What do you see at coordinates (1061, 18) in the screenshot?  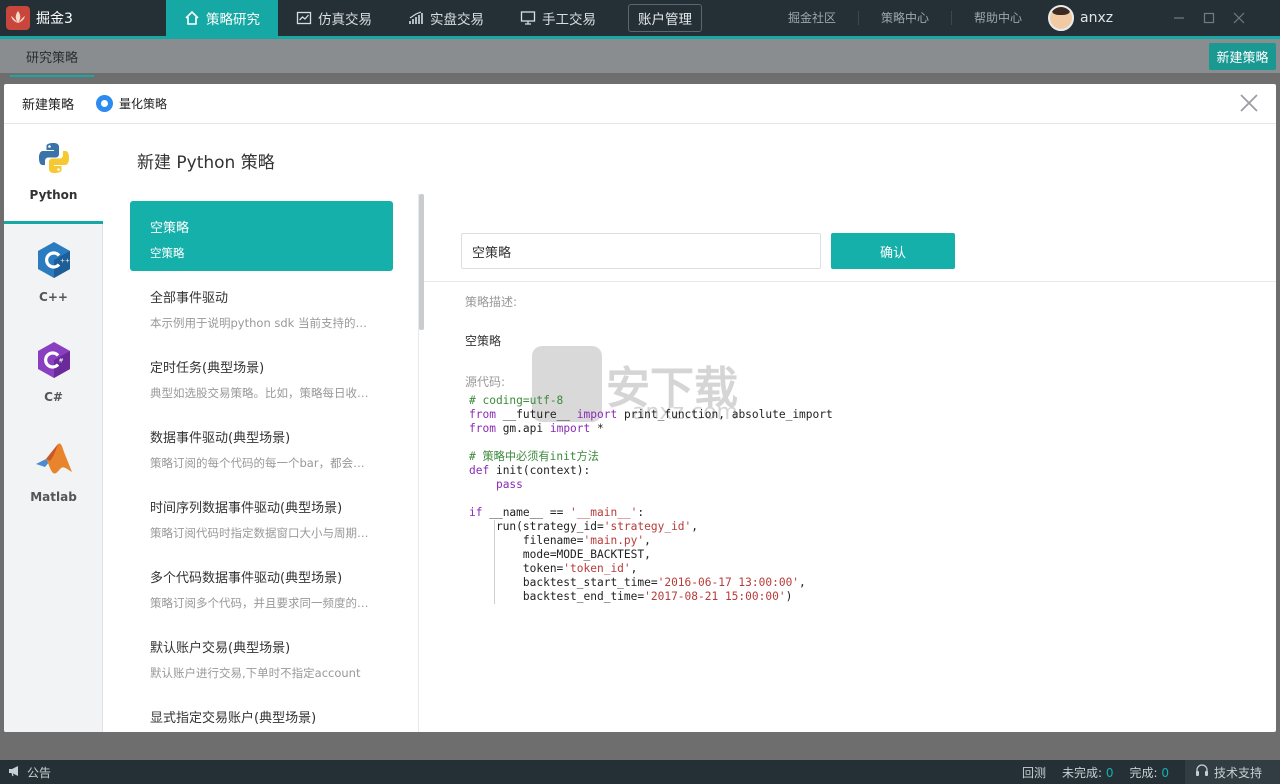 I see `avatar` at bounding box center [1061, 18].